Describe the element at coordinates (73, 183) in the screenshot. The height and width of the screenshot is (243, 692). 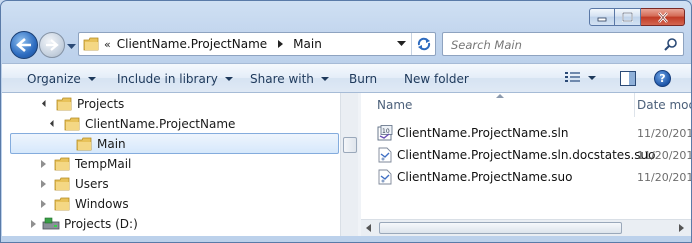
I see `tree-item-users: Users` at that location.